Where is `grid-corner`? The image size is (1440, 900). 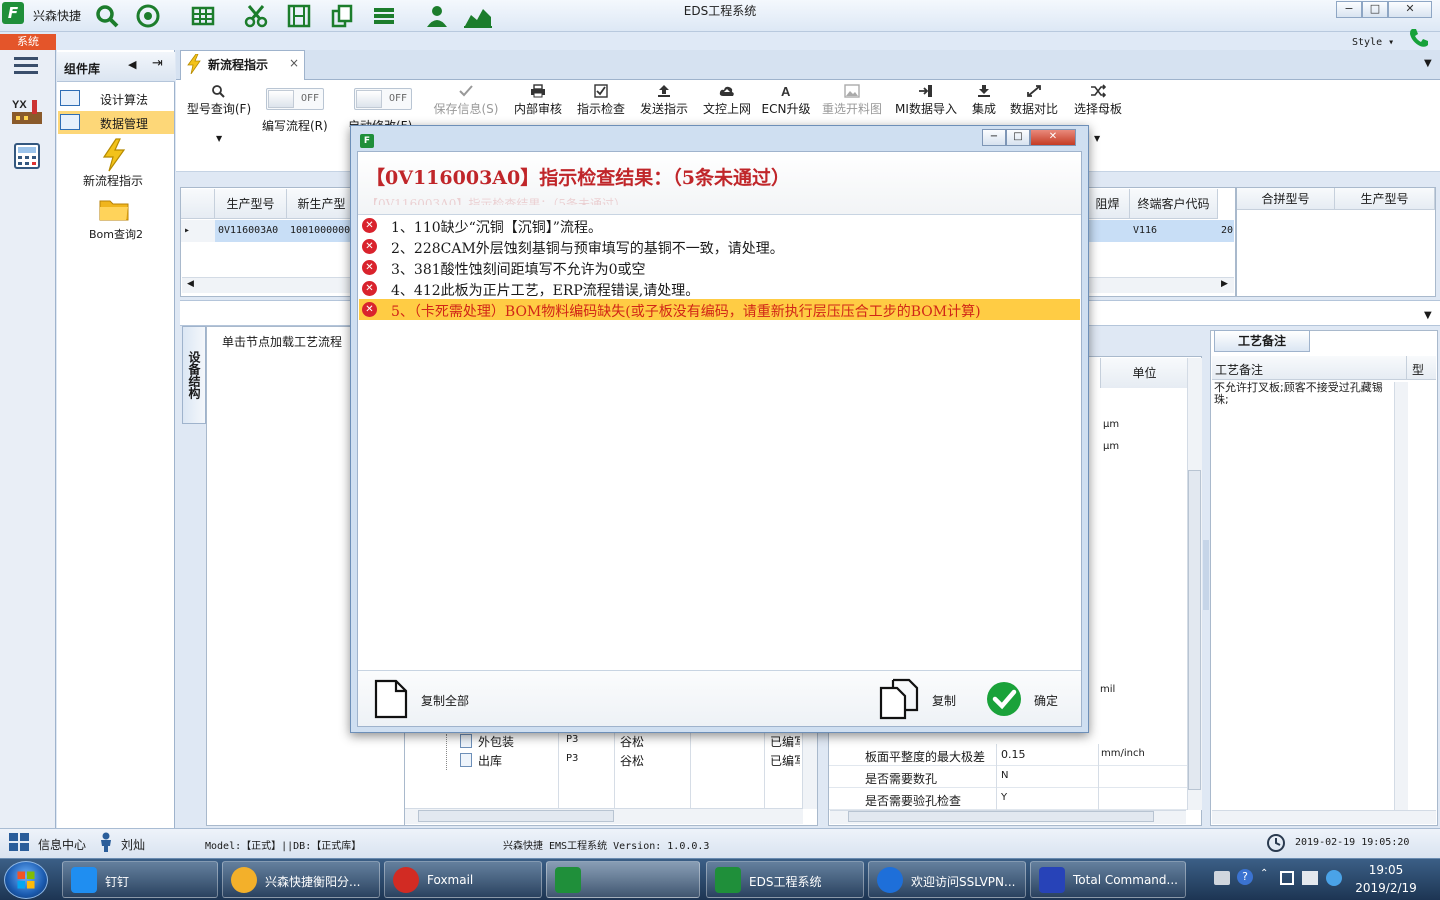
grid-corner is located at coordinates (198, 204).